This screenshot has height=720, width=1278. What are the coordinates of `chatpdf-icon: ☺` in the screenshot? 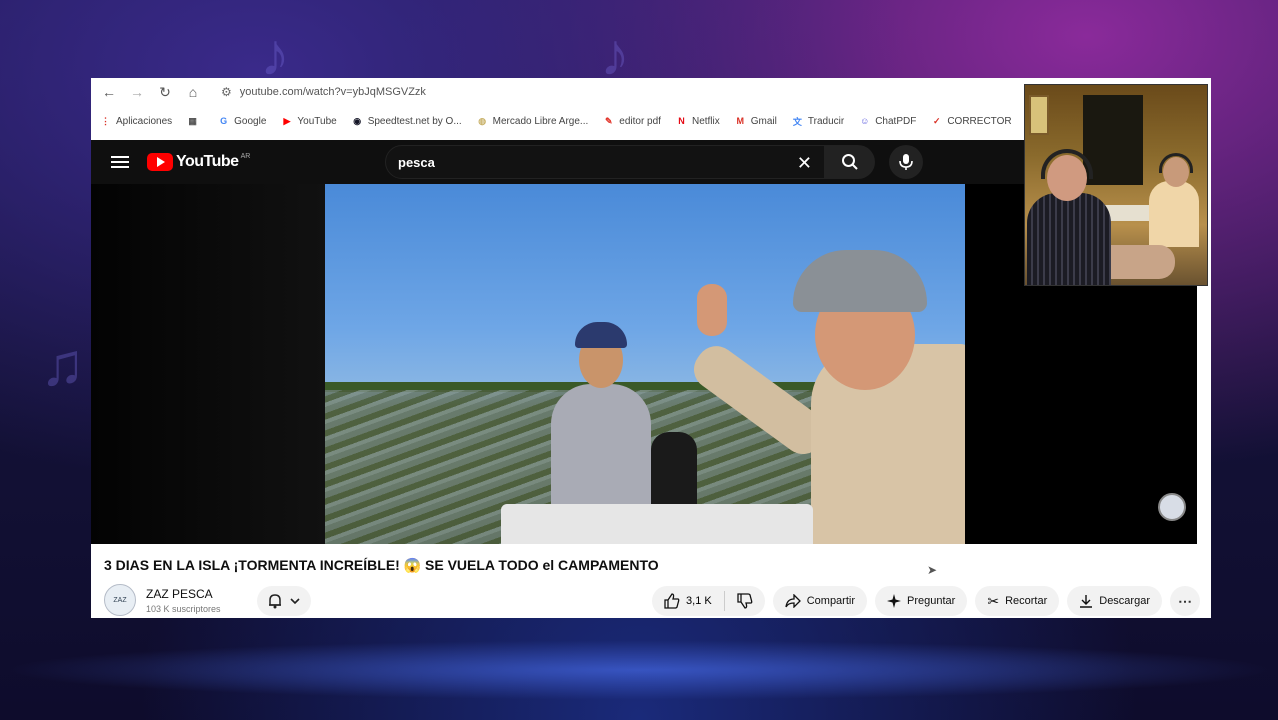 It's located at (865, 121).